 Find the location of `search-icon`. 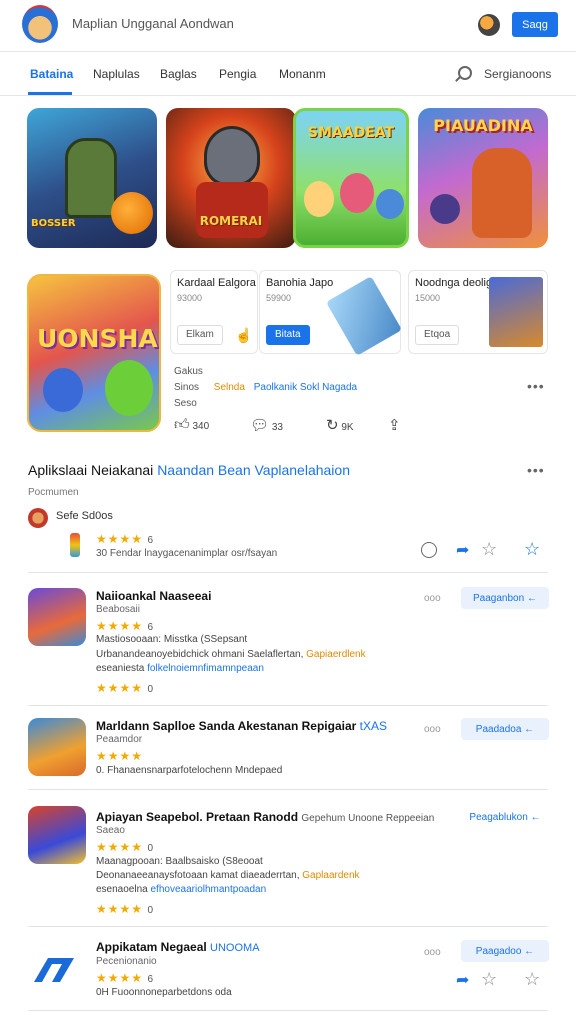

search-icon is located at coordinates (465, 73).